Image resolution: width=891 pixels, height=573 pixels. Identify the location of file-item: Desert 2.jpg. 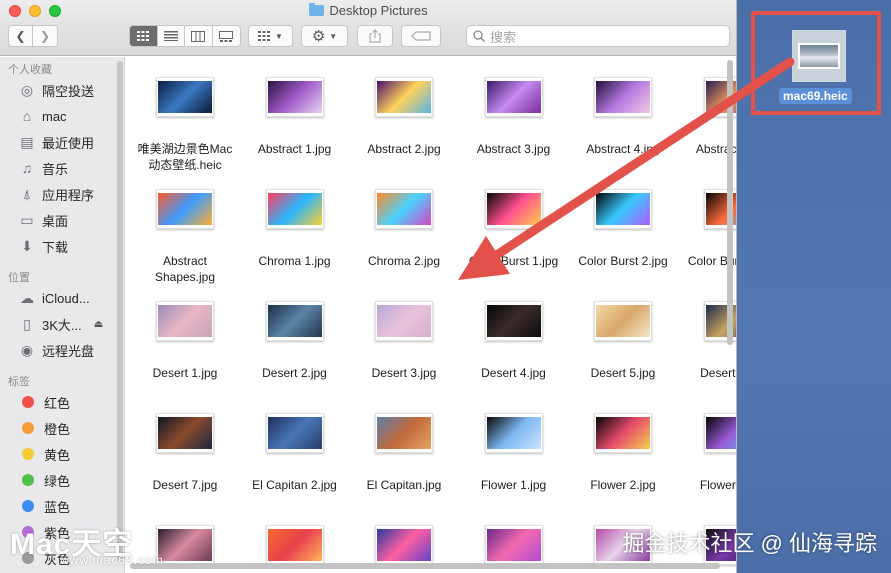
(295, 341).